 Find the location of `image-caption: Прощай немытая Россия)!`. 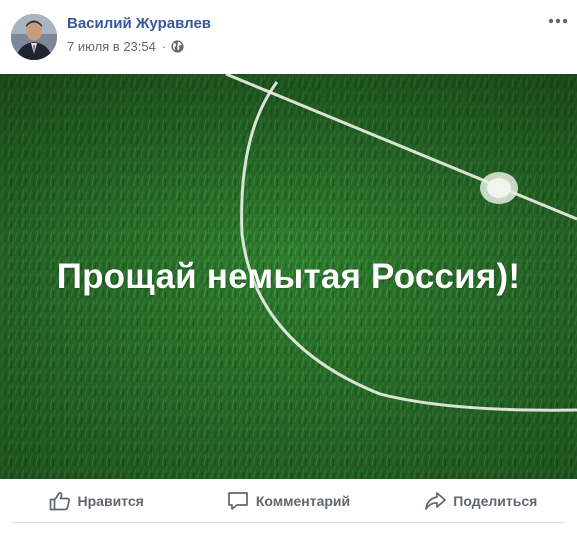

image-caption: Прощай немытая Россия)! is located at coordinates (288, 276).